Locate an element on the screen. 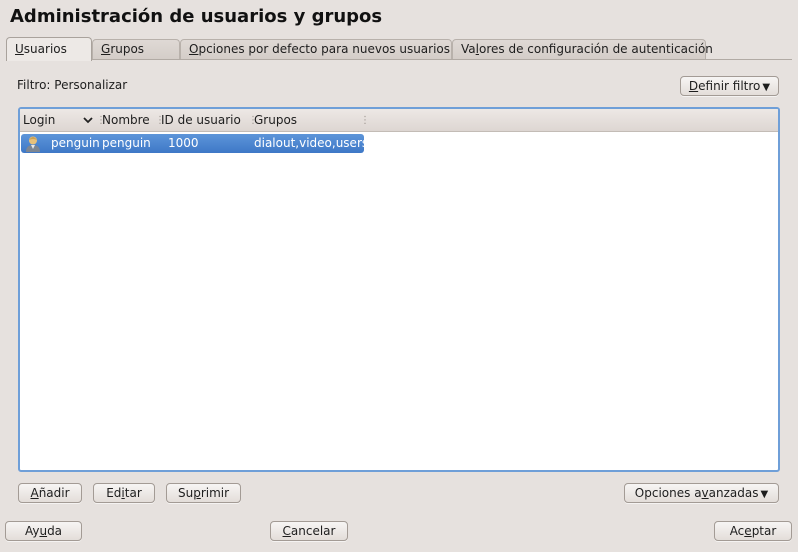 Image resolution: width=798 pixels, height=552 pixels. edit-button: Editar is located at coordinates (124, 493).